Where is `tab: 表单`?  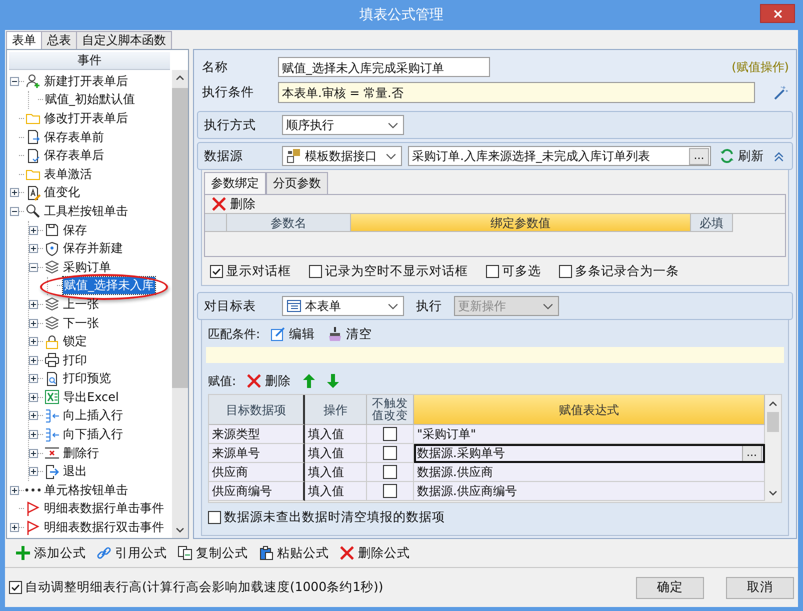
tab: 表单 is located at coordinates (24, 40).